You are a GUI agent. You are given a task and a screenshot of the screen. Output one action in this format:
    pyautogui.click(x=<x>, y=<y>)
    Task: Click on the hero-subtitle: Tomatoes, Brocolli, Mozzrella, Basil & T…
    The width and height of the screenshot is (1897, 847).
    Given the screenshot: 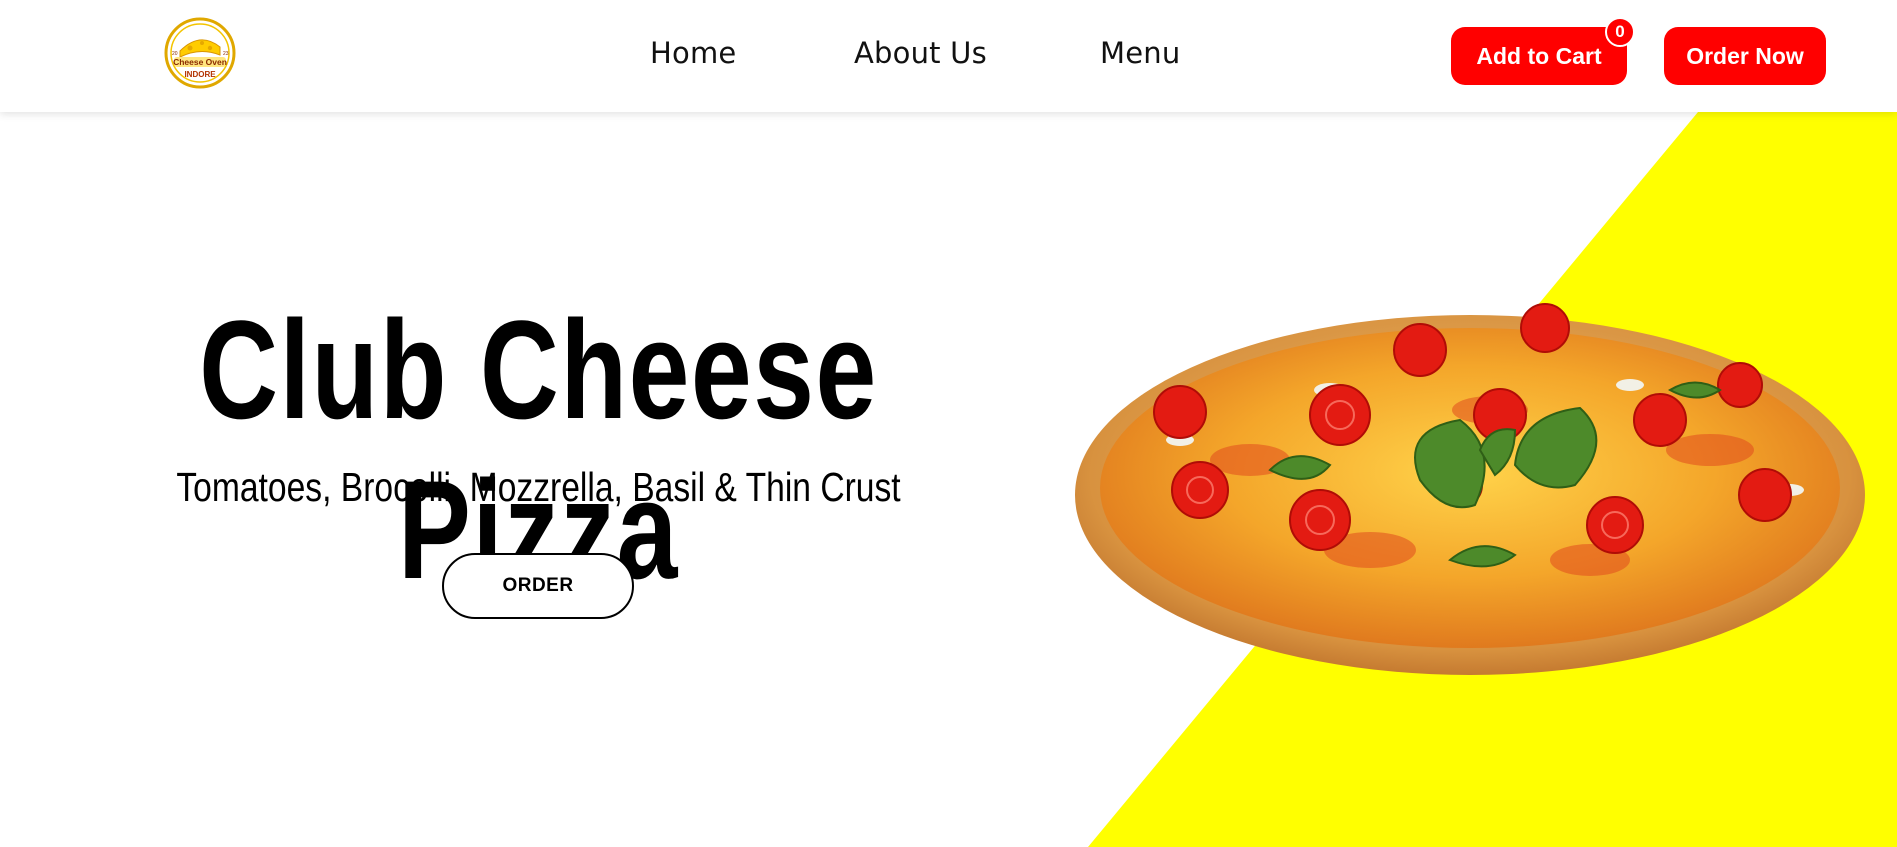 What is the action you would take?
    pyautogui.click(x=538, y=487)
    